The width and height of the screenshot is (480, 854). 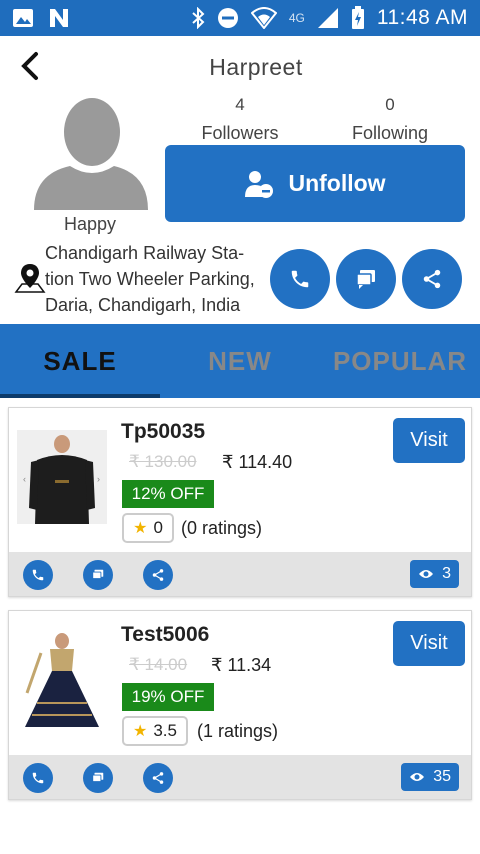 I want to click on status-bar: 4G 11:48 AM, so click(x=240, y=18).